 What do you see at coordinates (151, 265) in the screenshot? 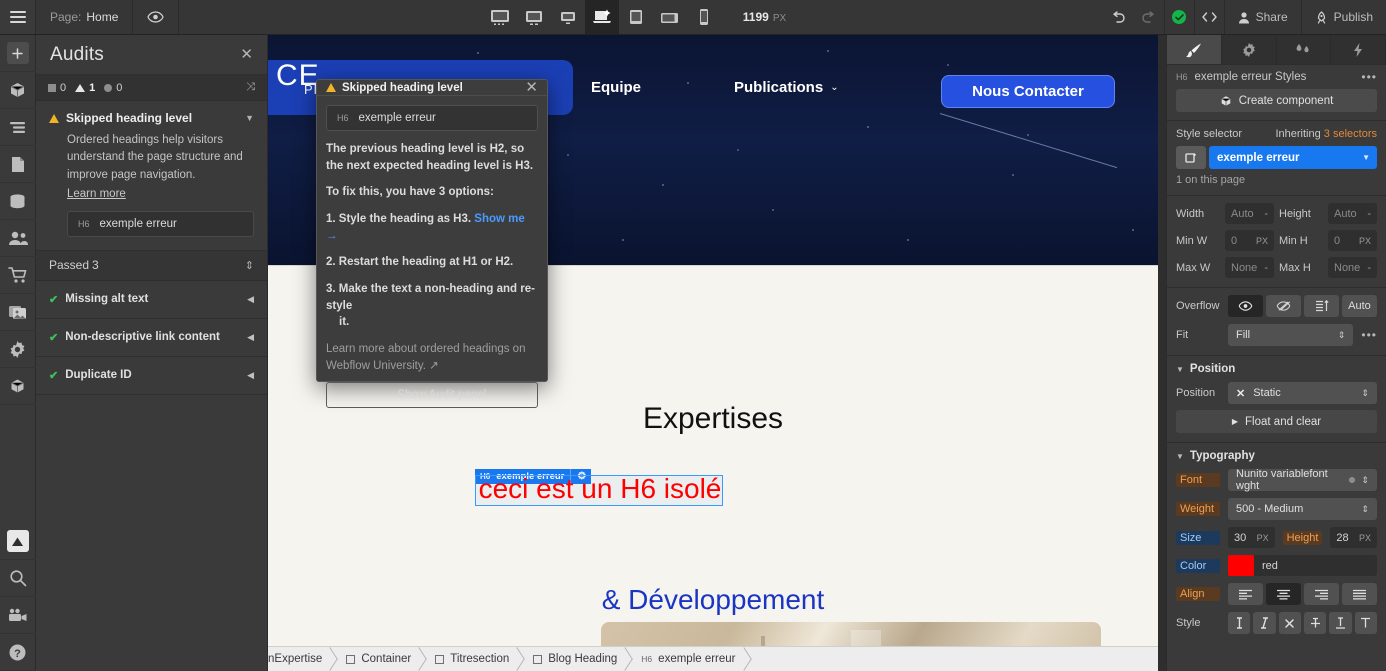
I see `passed-section-header: Passed 3 ⇕` at bounding box center [151, 265].